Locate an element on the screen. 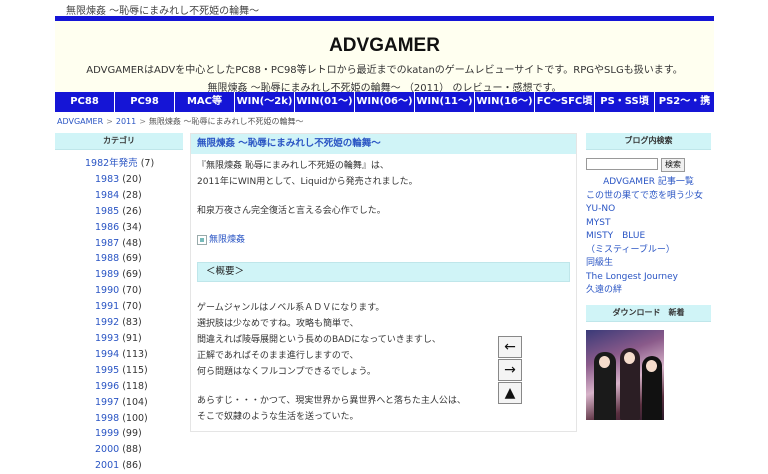 The width and height of the screenshot is (768, 474). category-item: 1991 (70) is located at coordinates (119, 307).